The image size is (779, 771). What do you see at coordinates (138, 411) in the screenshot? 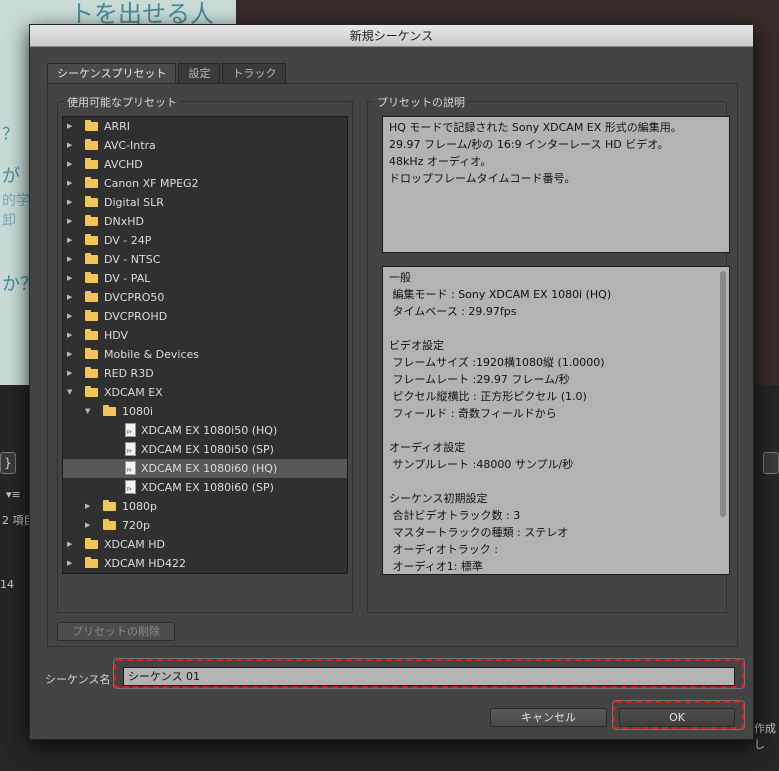
I see `preset-label: 1080i` at bounding box center [138, 411].